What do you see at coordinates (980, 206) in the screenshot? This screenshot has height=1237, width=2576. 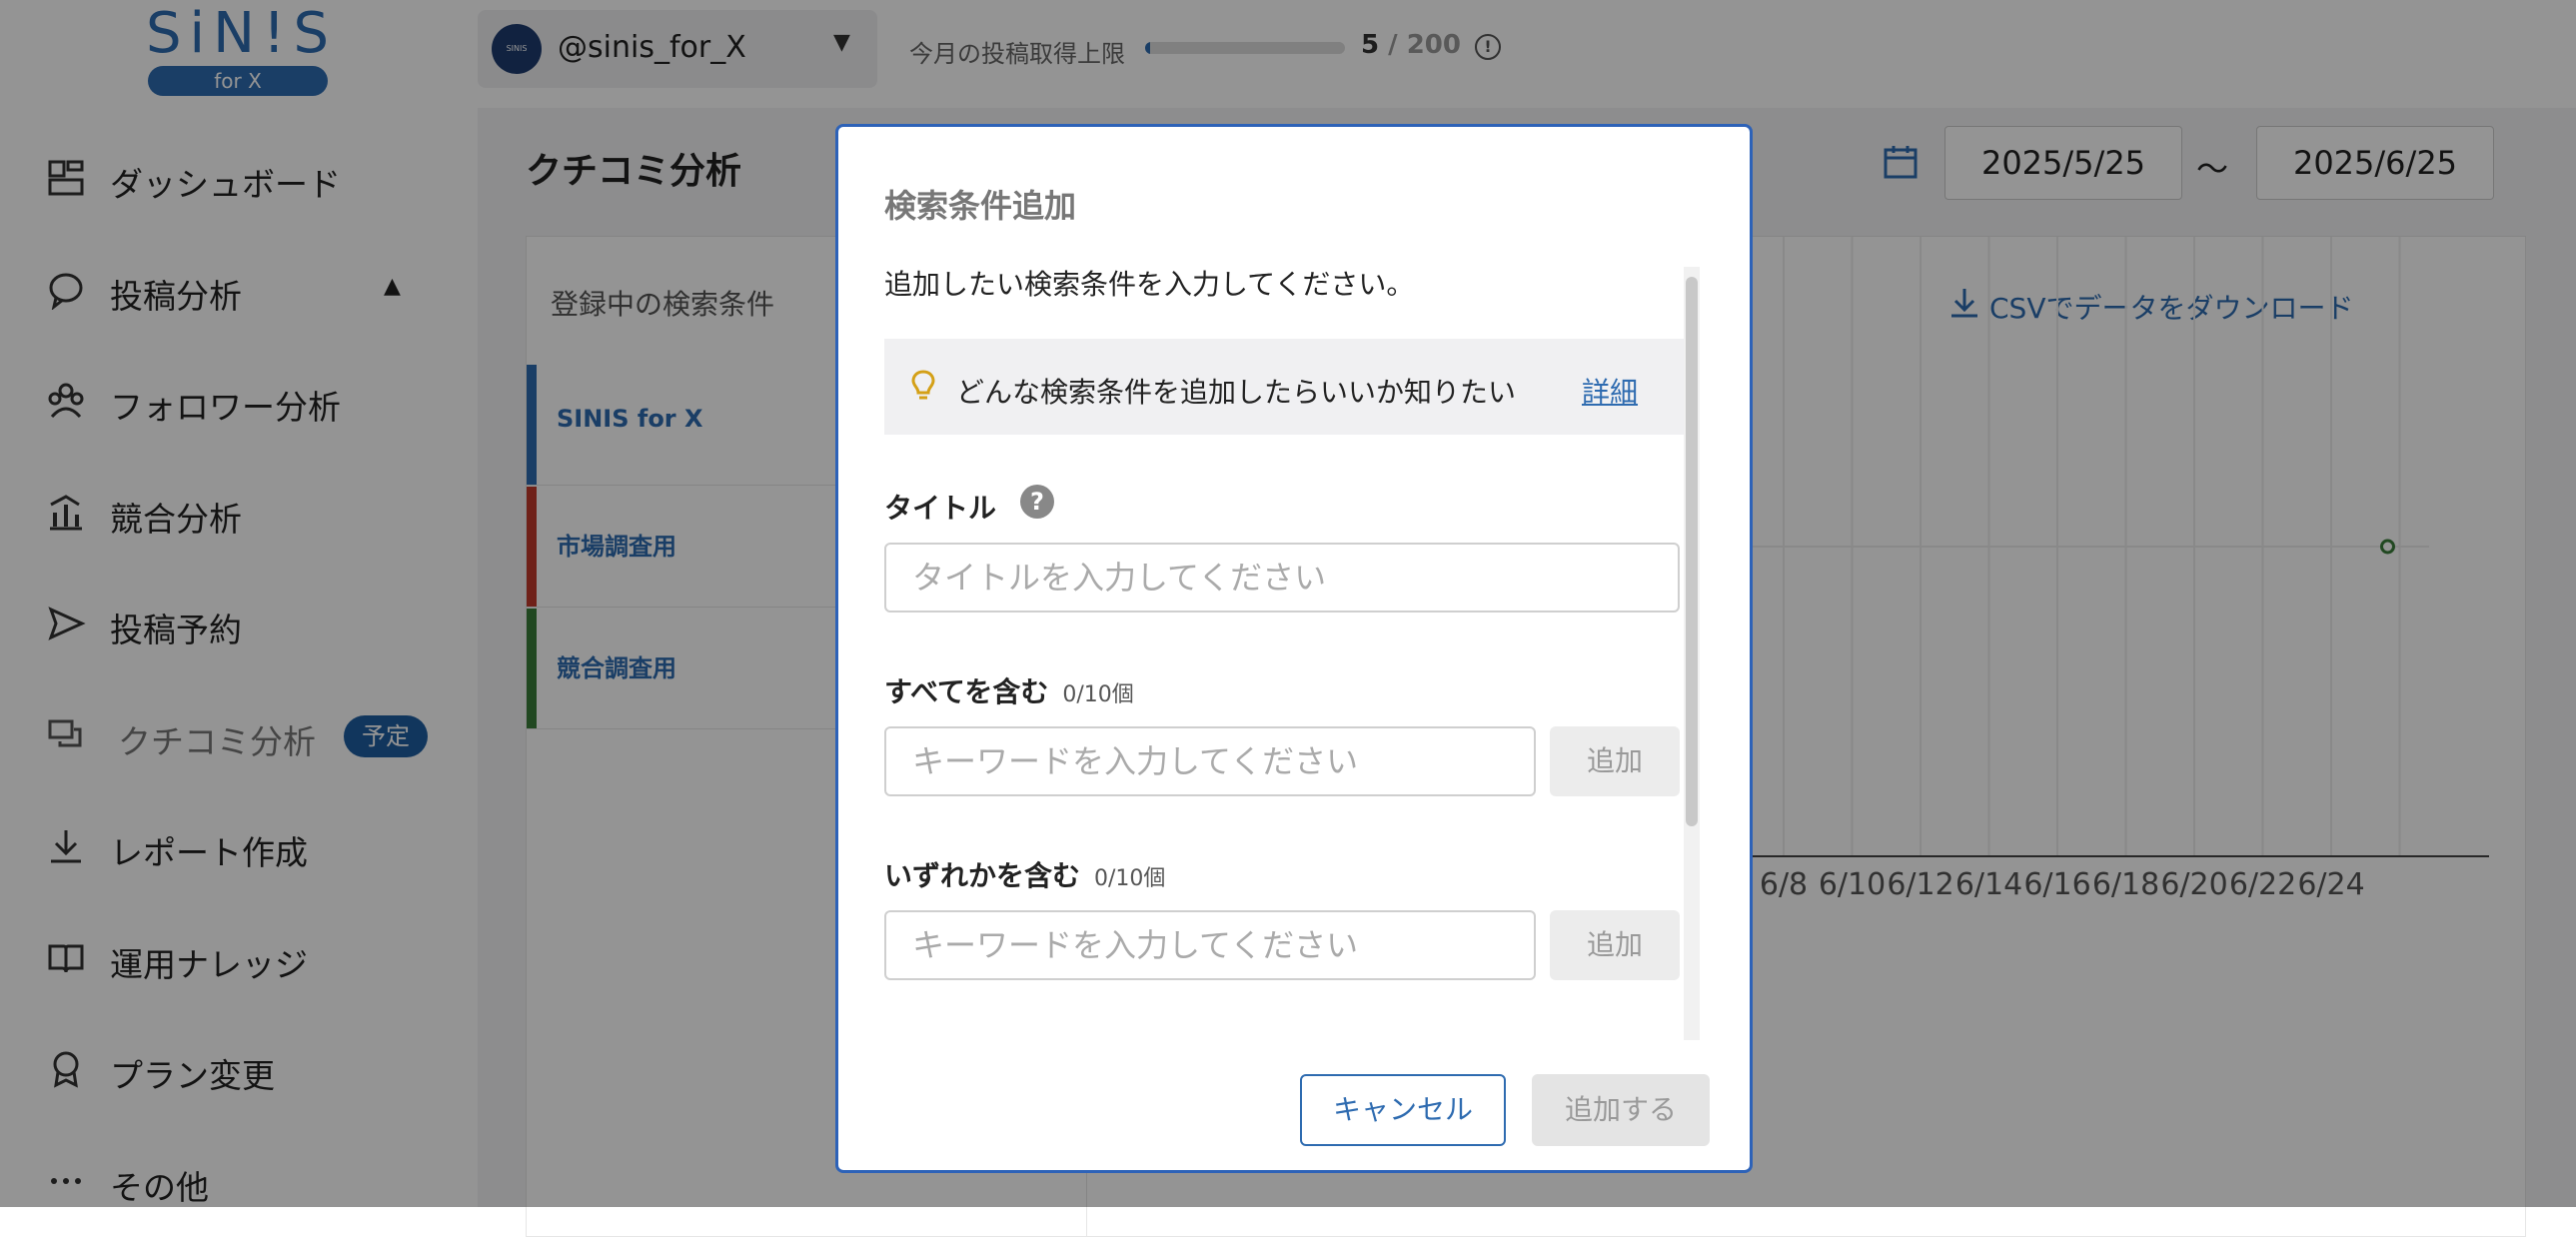 I see `dialog-title: 検索条件追加` at bounding box center [980, 206].